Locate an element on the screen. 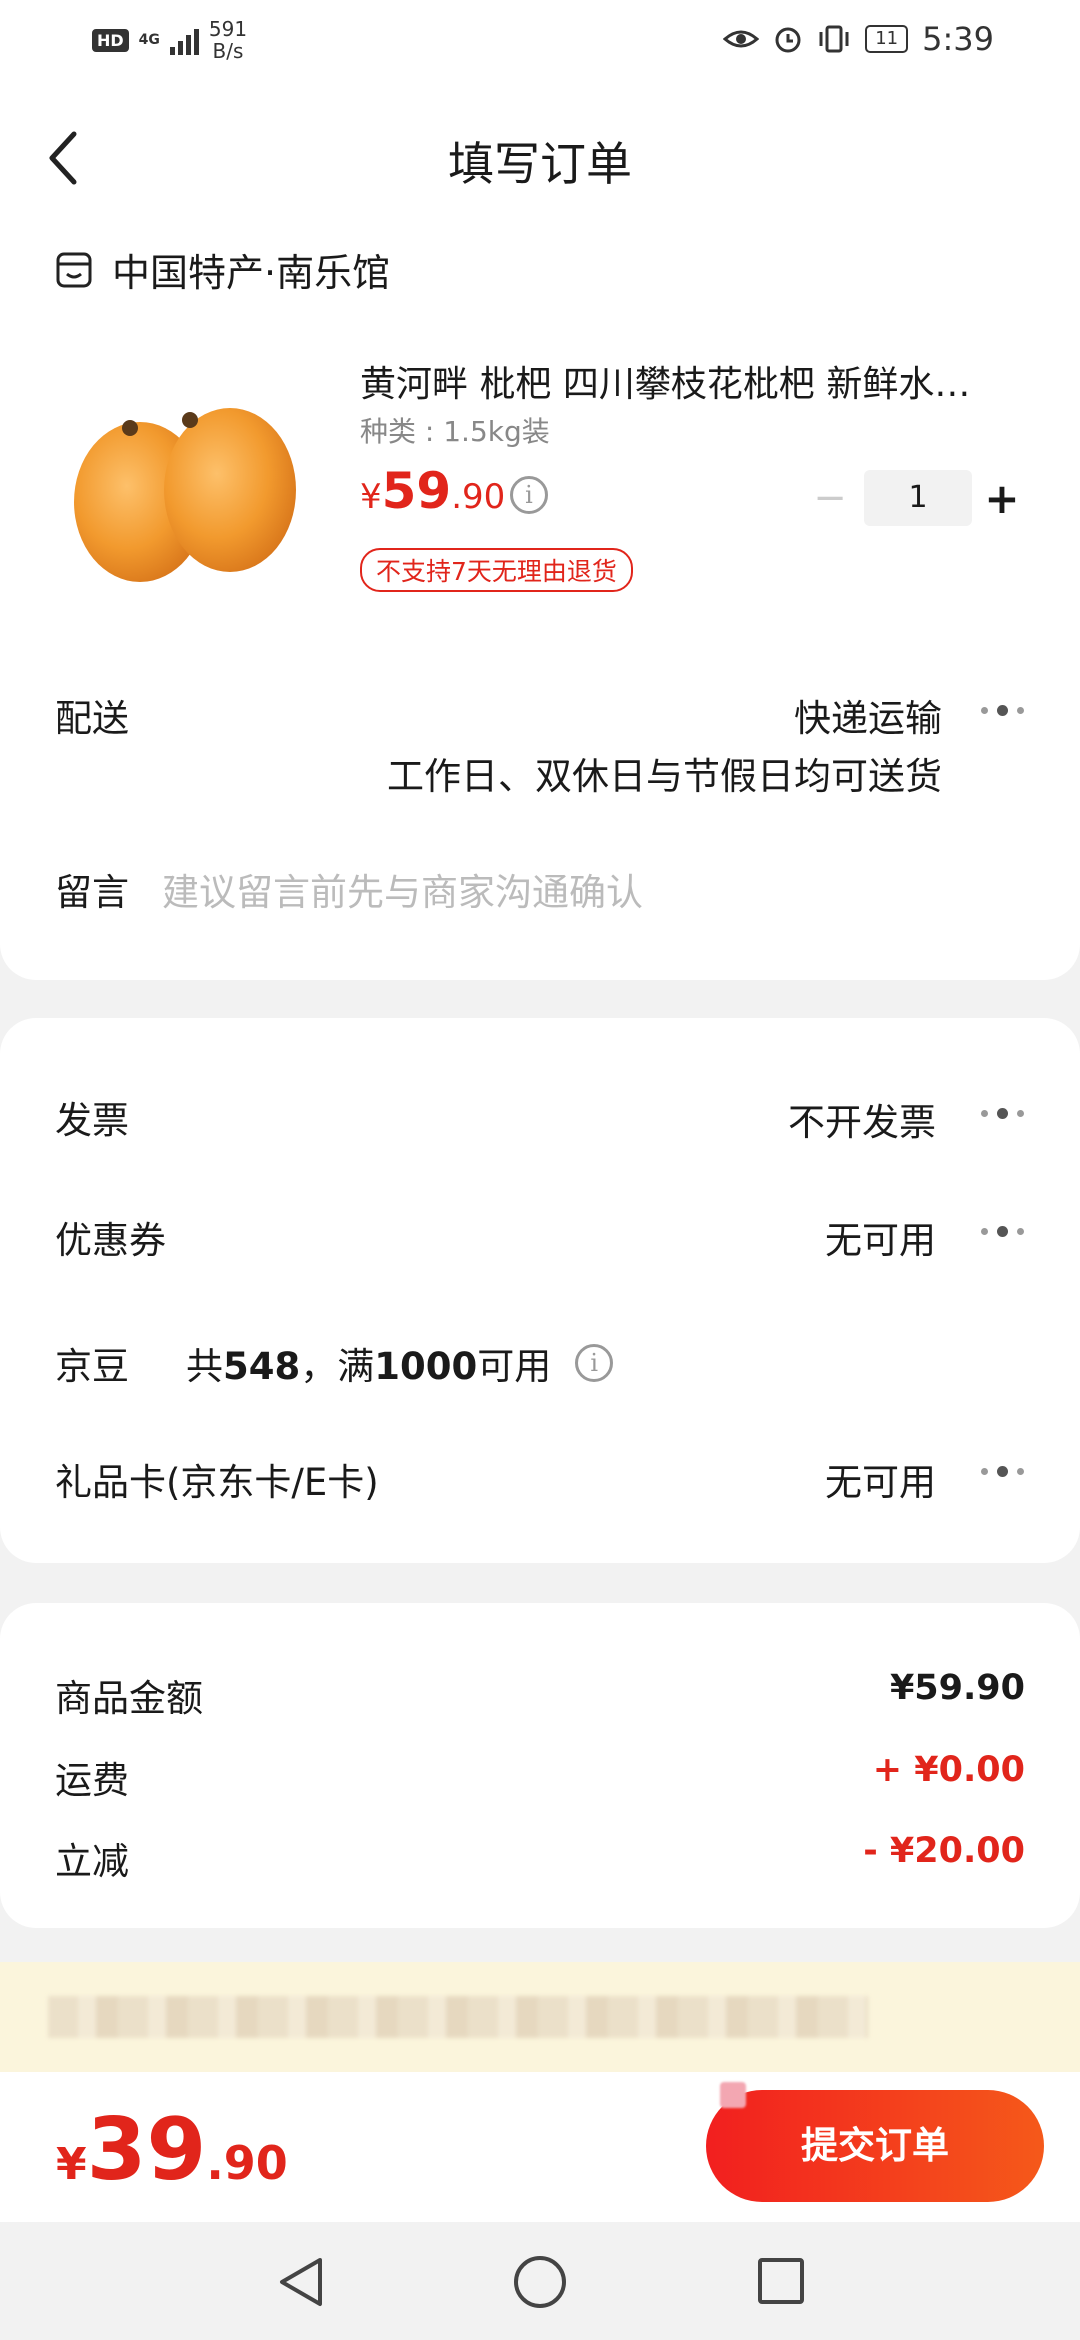  price-decimal: .90 is located at coordinates (478, 497).